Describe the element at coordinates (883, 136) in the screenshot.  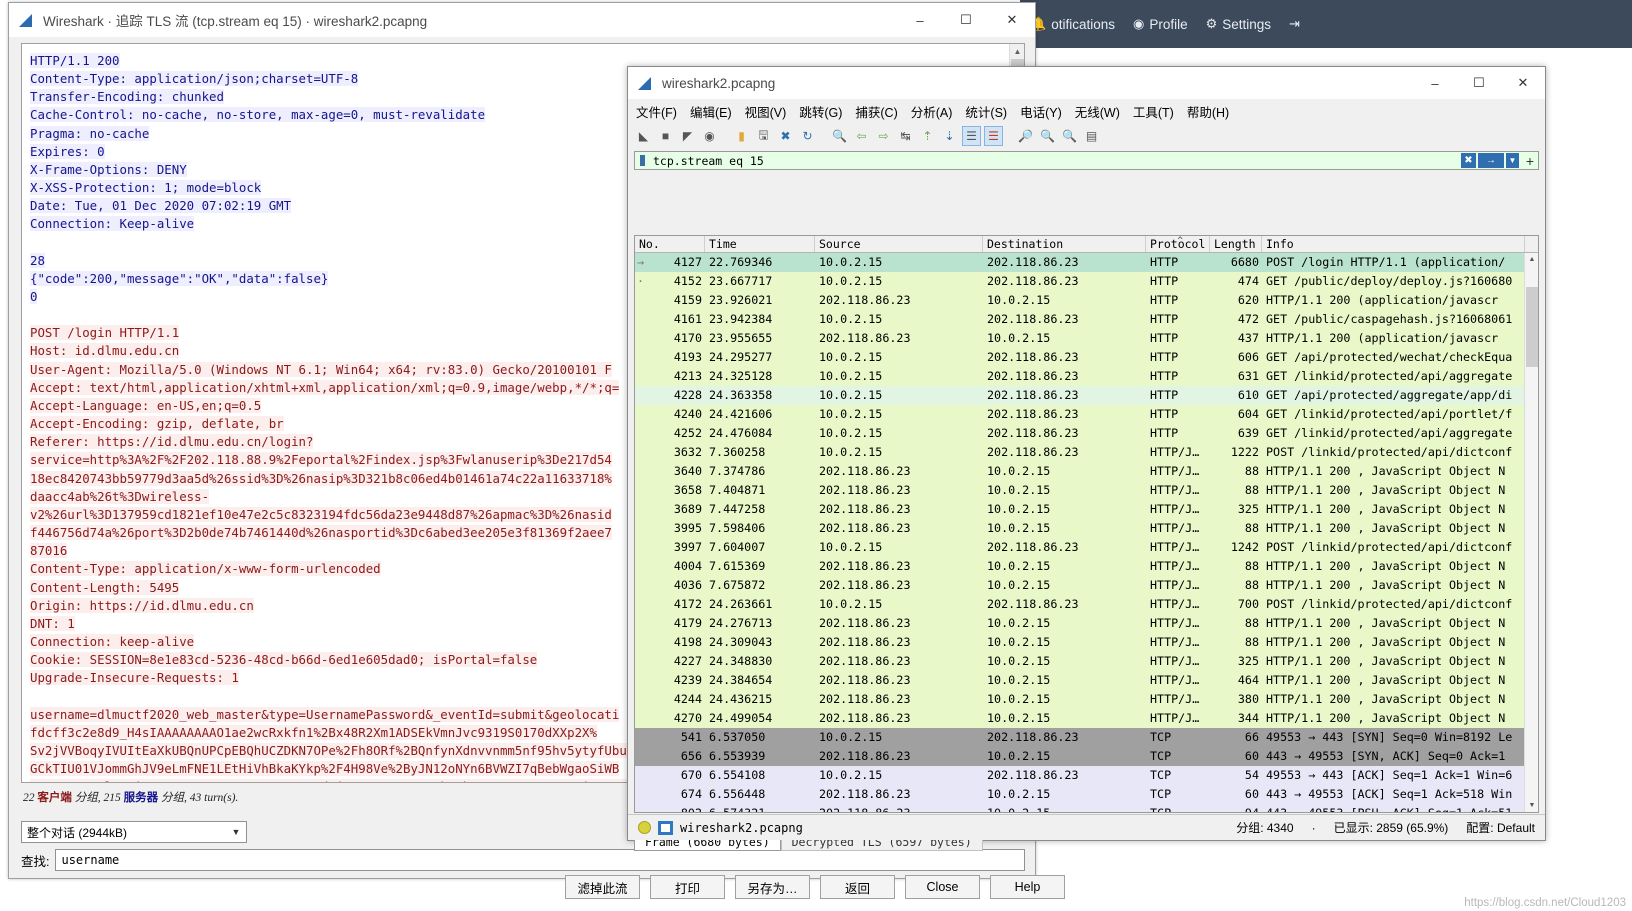
I see `go-forward-icon: ⇨` at that location.